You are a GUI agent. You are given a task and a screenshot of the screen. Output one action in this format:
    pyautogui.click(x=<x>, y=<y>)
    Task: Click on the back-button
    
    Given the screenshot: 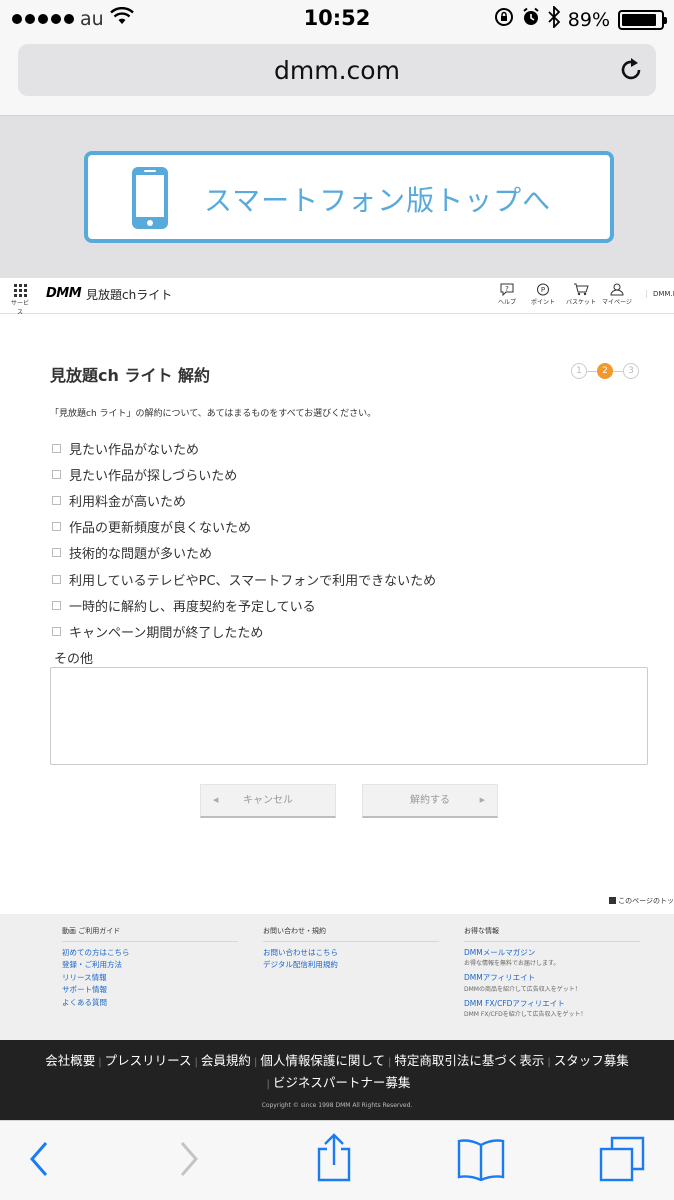 What is the action you would take?
    pyautogui.click(x=39, y=1161)
    